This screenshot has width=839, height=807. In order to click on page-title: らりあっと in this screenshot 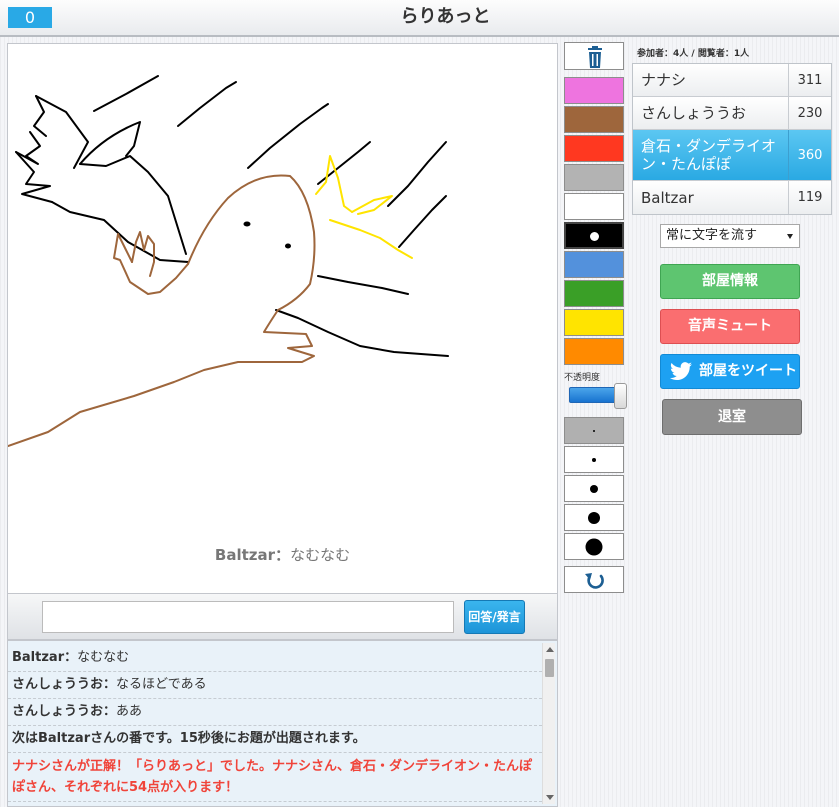, I will do `click(445, 16)`.